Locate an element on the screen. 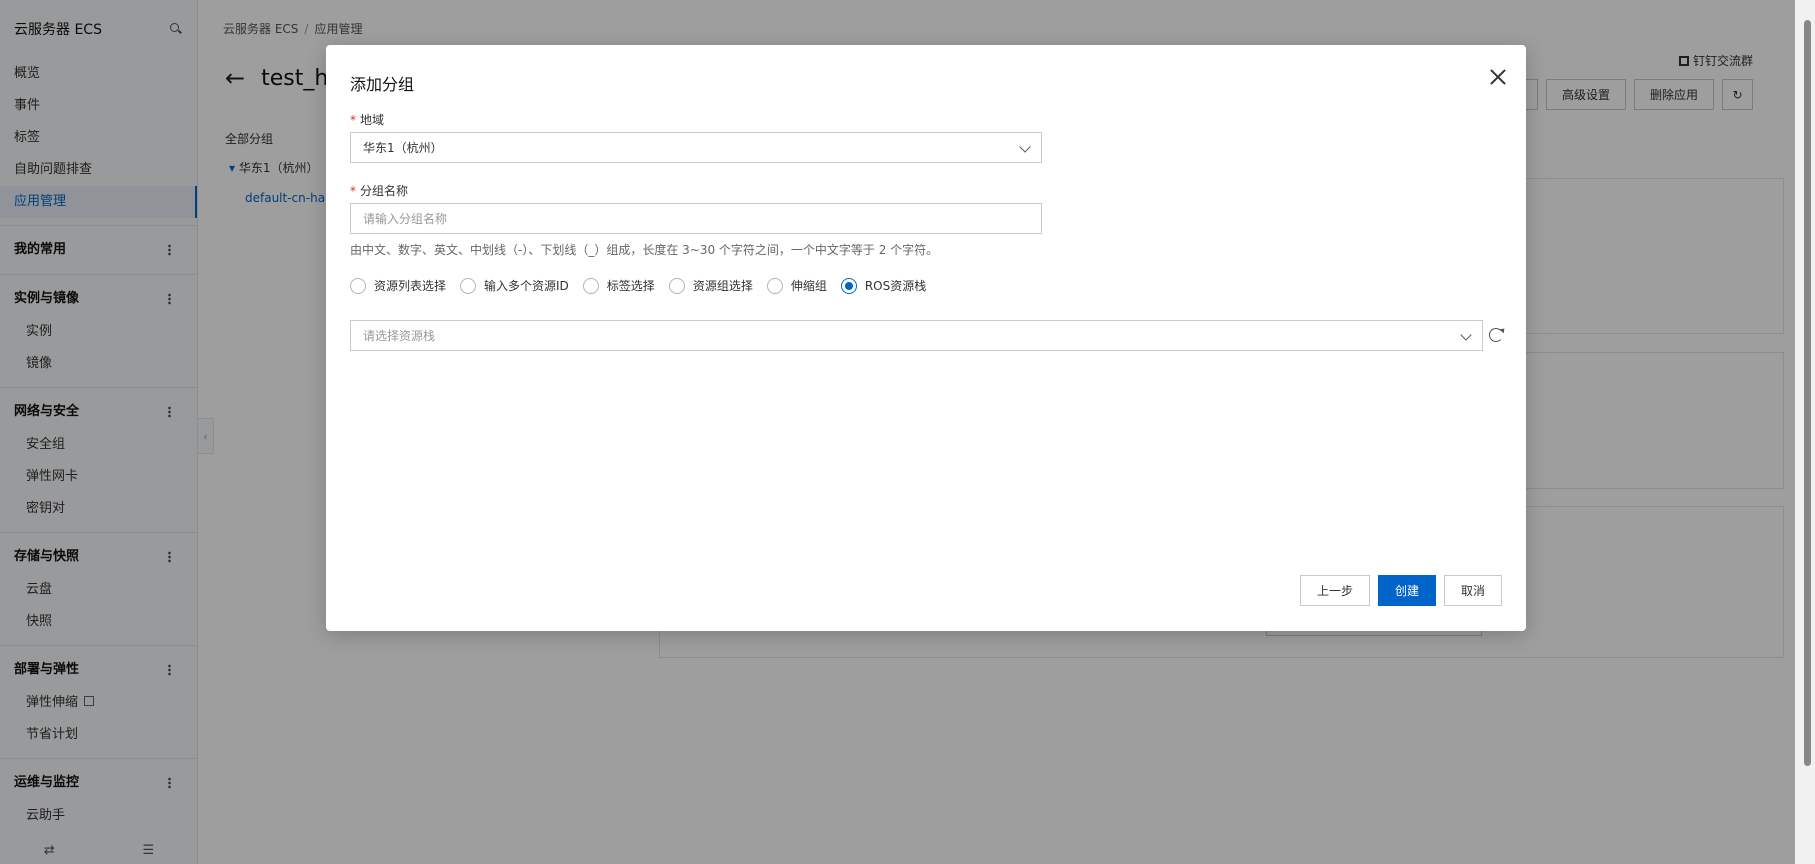 The image size is (1815, 864). radio-tags: 标签选择 is located at coordinates (618, 285).